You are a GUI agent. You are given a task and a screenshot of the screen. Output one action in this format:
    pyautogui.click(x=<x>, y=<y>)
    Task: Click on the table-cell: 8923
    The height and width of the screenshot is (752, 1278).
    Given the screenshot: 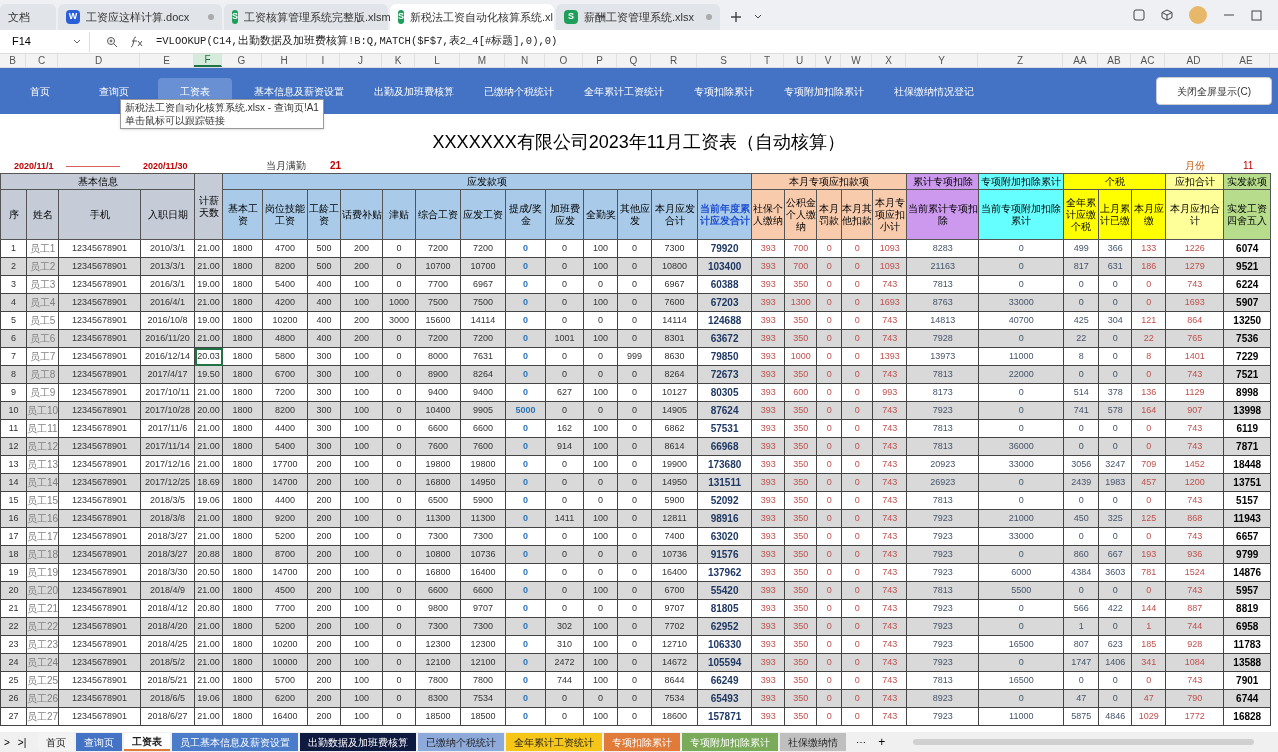 What is the action you would take?
    pyautogui.click(x=942, y=698)
    